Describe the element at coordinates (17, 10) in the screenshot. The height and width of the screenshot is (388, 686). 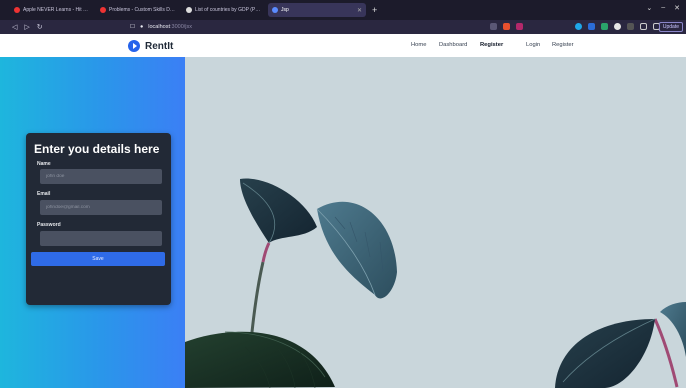
I see `youtube-icon` at that location.